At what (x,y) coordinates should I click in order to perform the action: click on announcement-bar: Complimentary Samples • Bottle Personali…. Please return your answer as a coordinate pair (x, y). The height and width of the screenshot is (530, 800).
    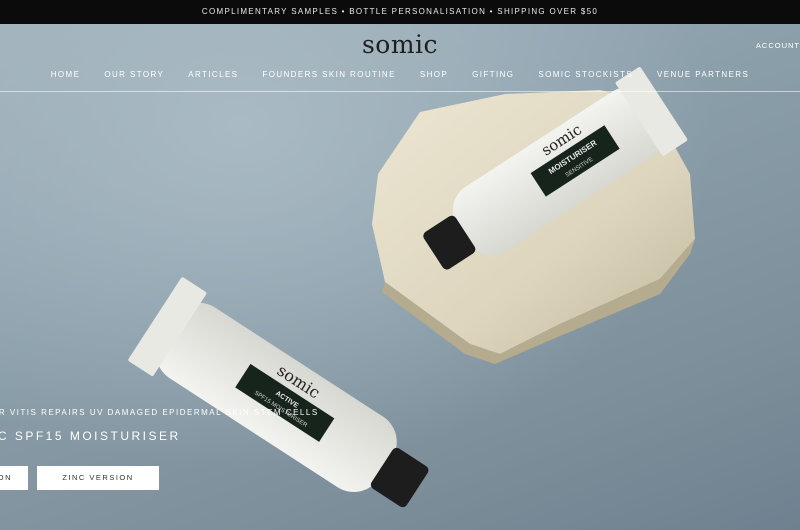
    Looking at the image, I should click on (400, 12).